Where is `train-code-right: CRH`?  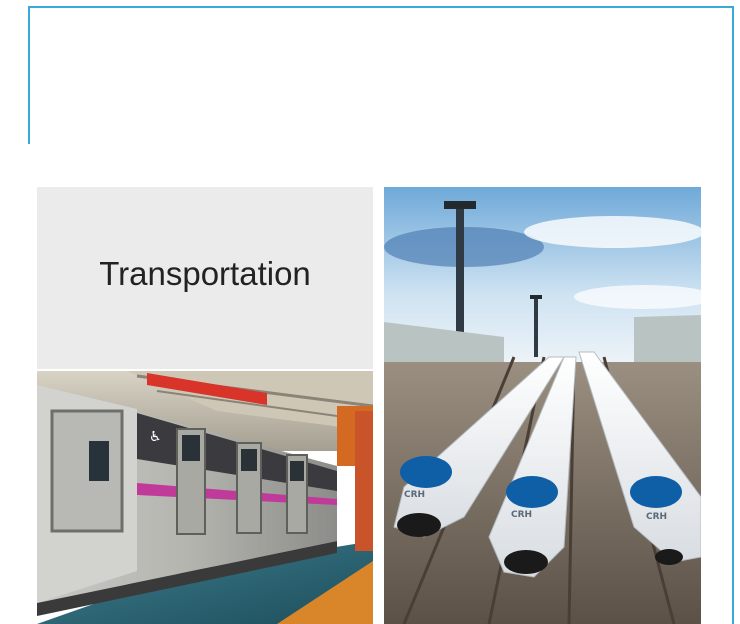 train-code-right: CRH is located at coordinates (656, 517).